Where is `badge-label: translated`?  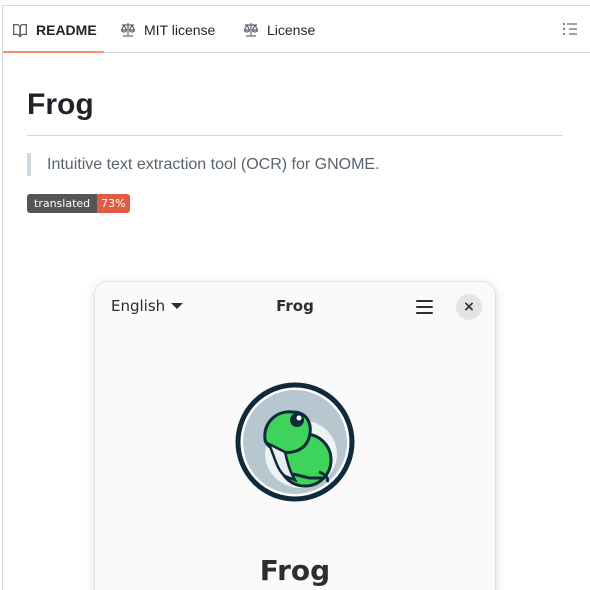 badge-label: translated is located at coordinates (62, 203).